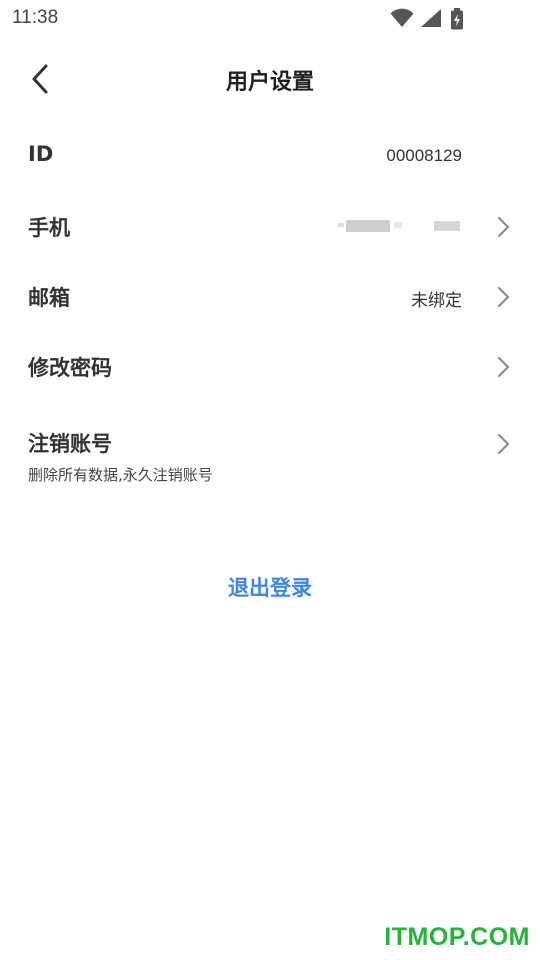 Image resolution: width=540 pixels, height=960 pixels. What do you see at coordinates (70, 444) in the screenshot?
I see `delete-account-label: 注销账号` at bounding box center [70, 444].